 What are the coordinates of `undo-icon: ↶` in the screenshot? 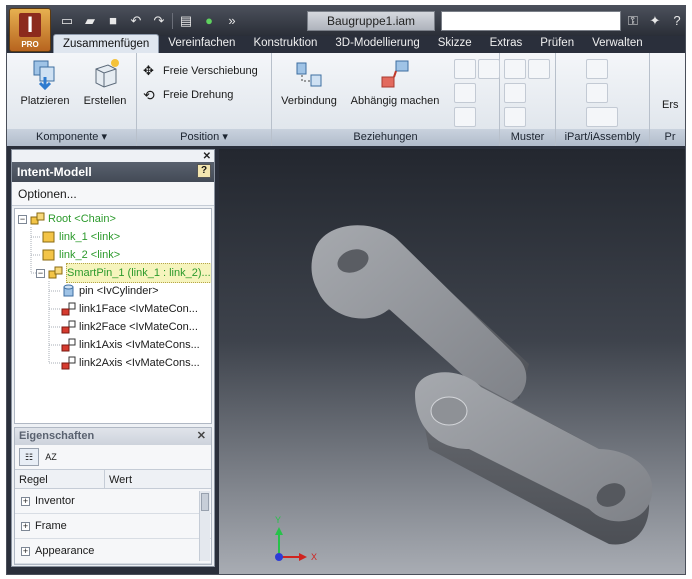 It's located at (136, 21).